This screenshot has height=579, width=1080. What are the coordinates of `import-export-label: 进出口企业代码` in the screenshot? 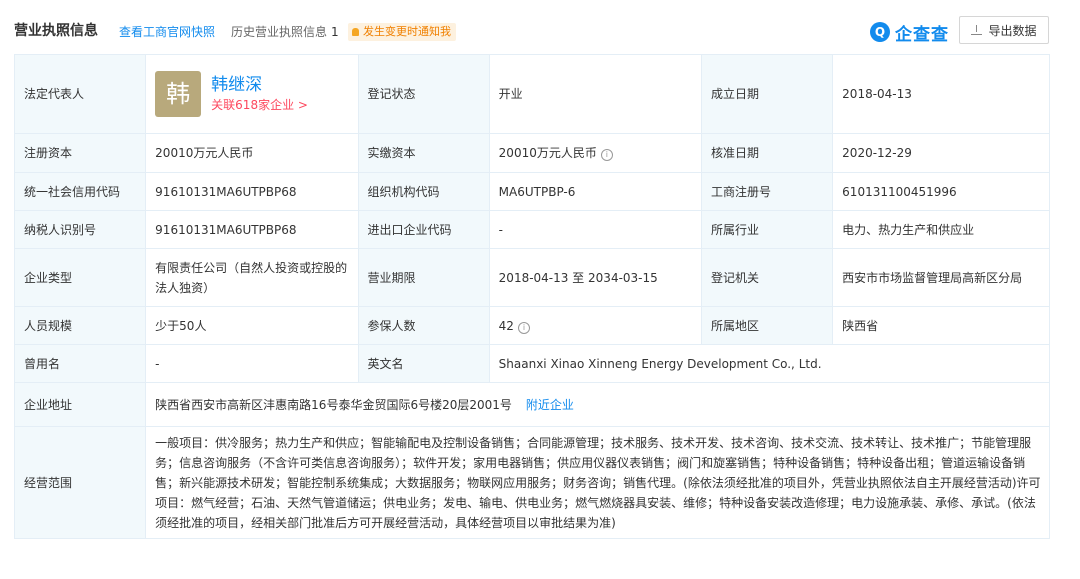 It's located at (423, 229).